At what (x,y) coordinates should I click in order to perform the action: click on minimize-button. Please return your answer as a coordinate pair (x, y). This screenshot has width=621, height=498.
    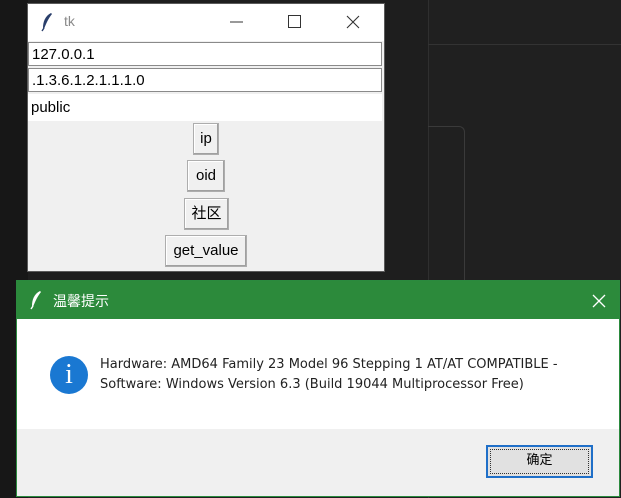
    Looking at the image, I should click on (237, 22).